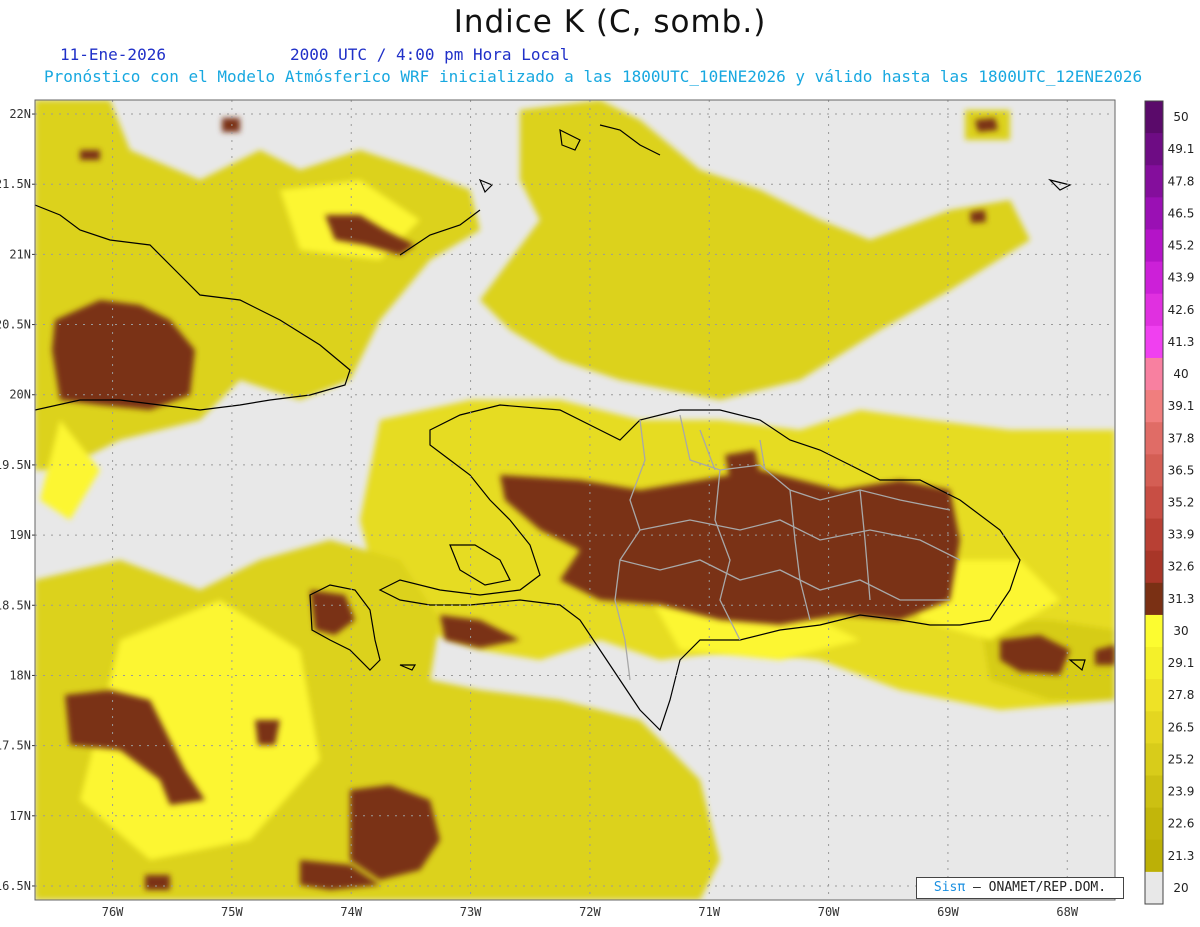 This screenshot has height=927, width=1200. What do you see at coordinates (15, 465) in the screenshot?
I see `lat-label: 19.5N` at bounding box center [15, 465].